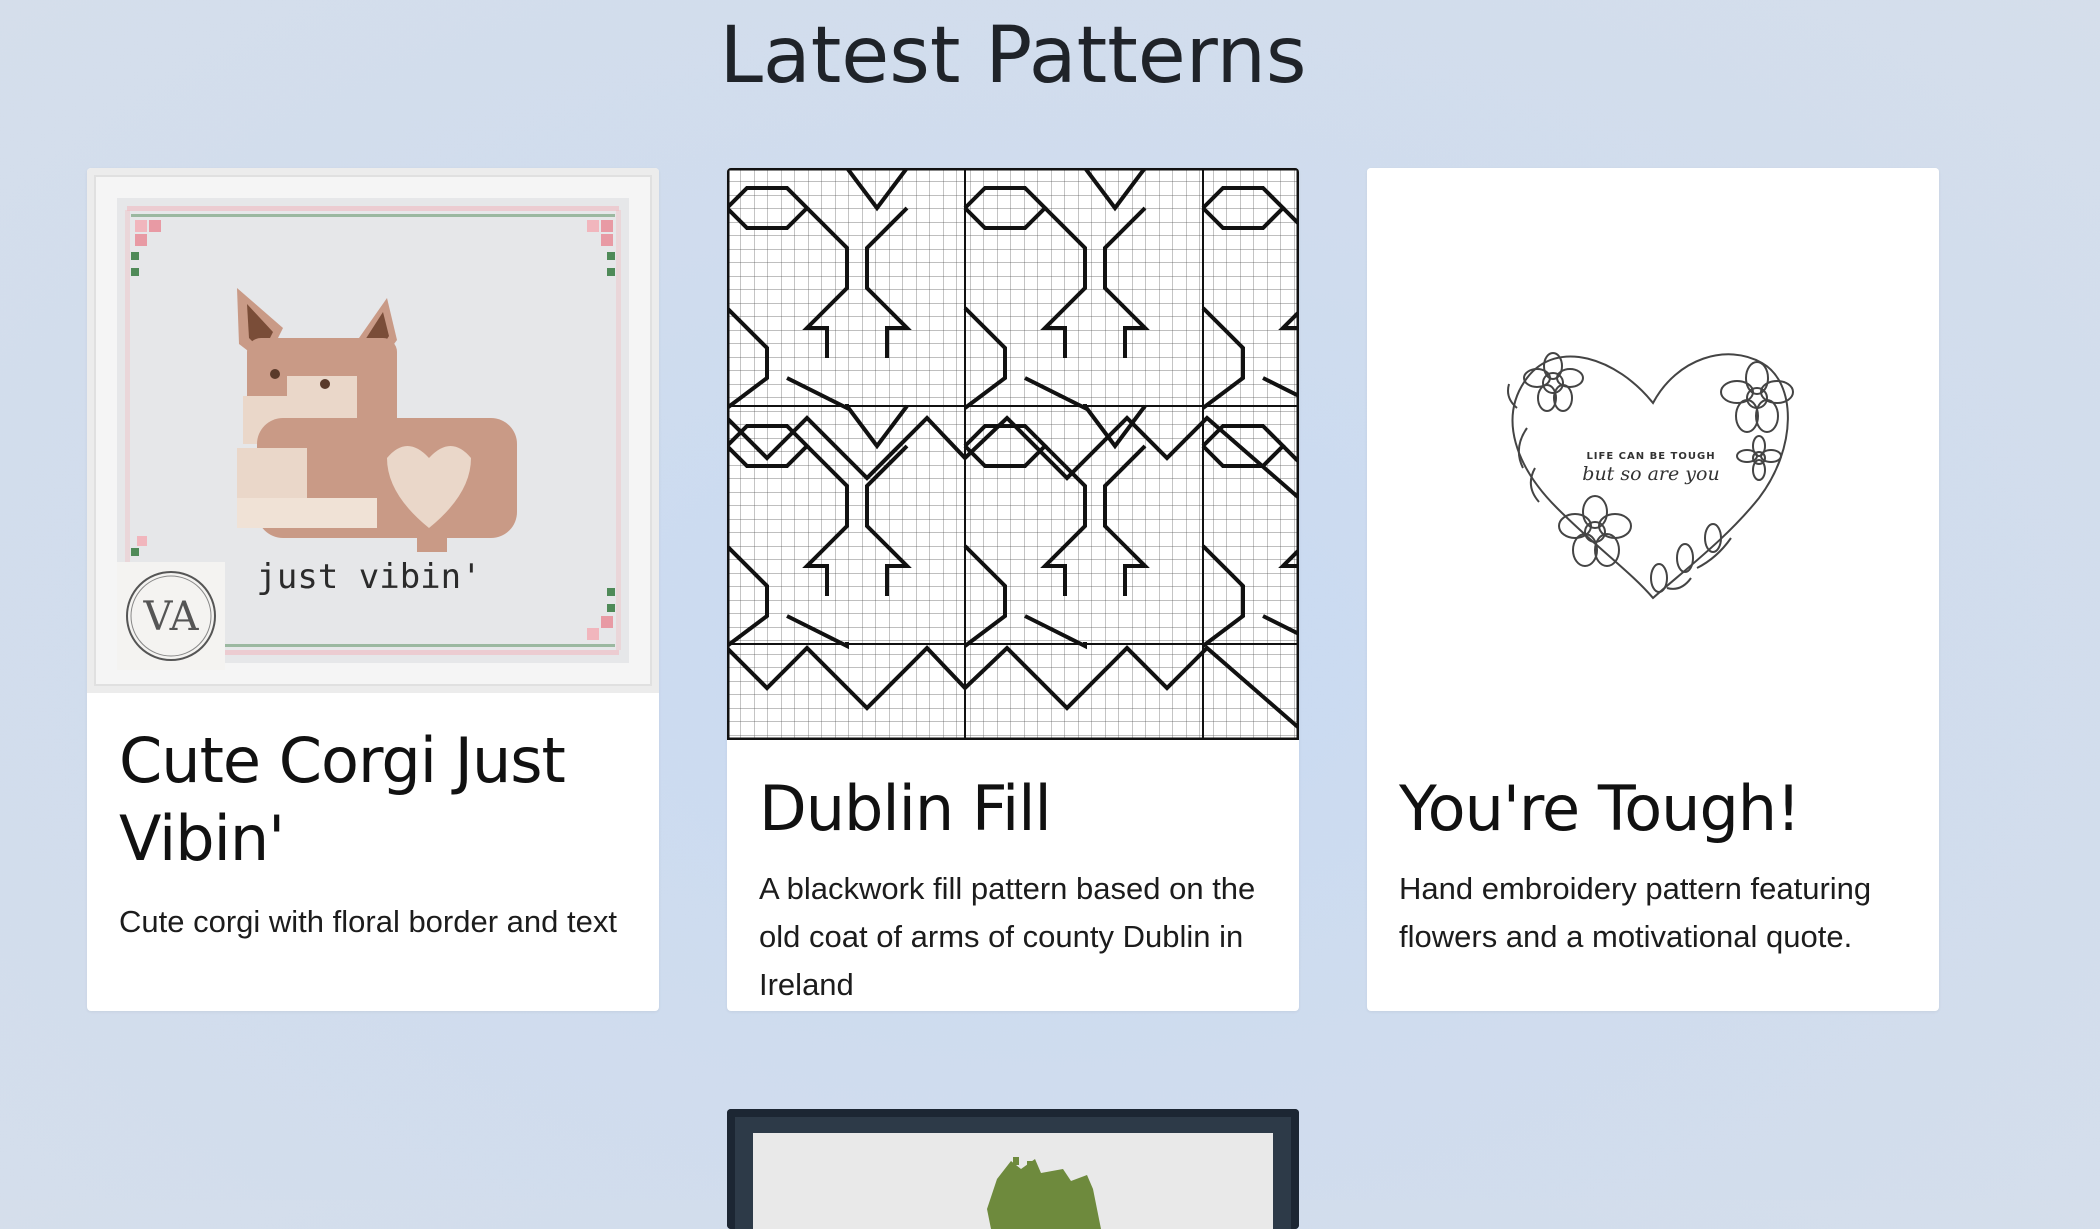  What do you see at coordinates (1017, 809) in the screenshot?
I see `card-title: Dublin Fill` at bounding box center [1017, 809].